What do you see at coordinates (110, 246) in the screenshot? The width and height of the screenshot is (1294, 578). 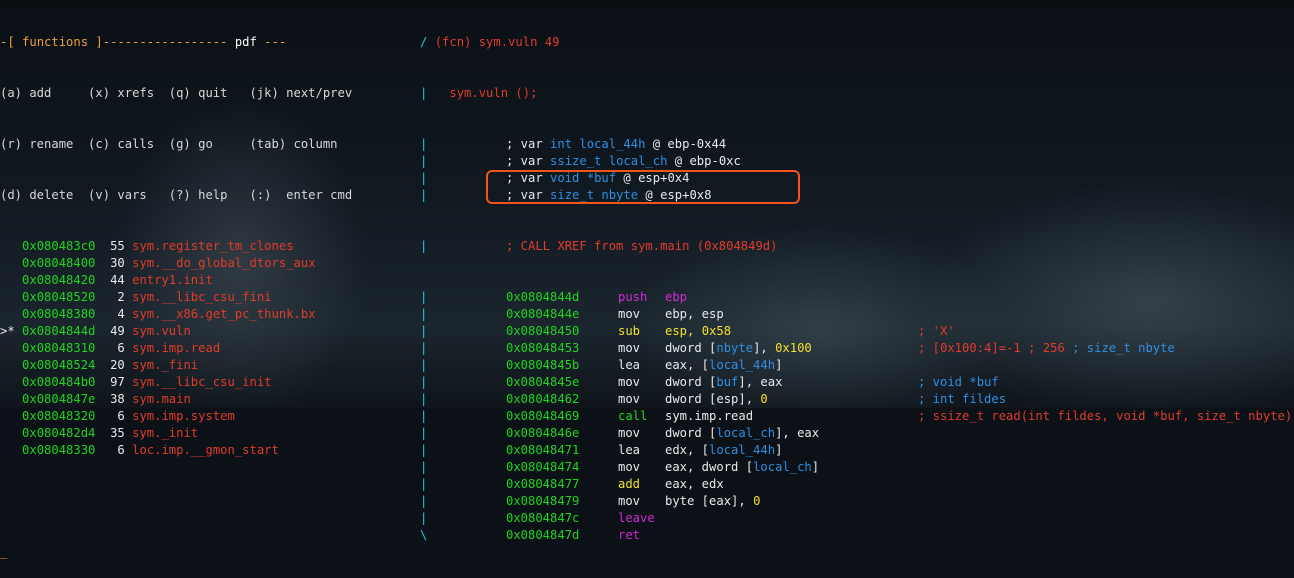 I see `function-size: 55` at bounding box center [110, 246].